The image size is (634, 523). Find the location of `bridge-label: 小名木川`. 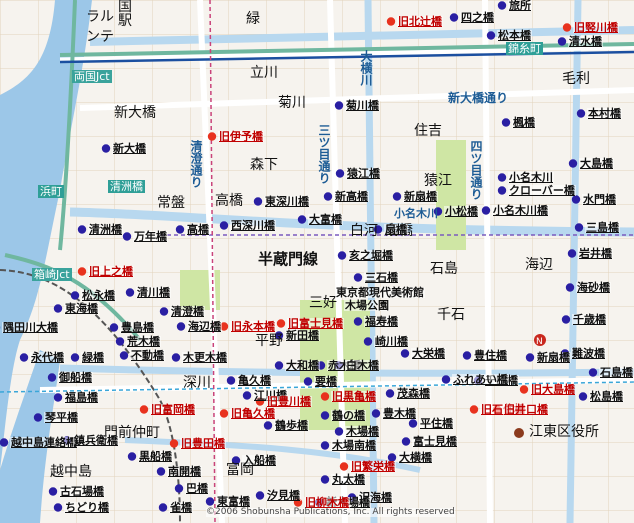

bridge-label: 小名木川 is located at coordinates (531, 177).